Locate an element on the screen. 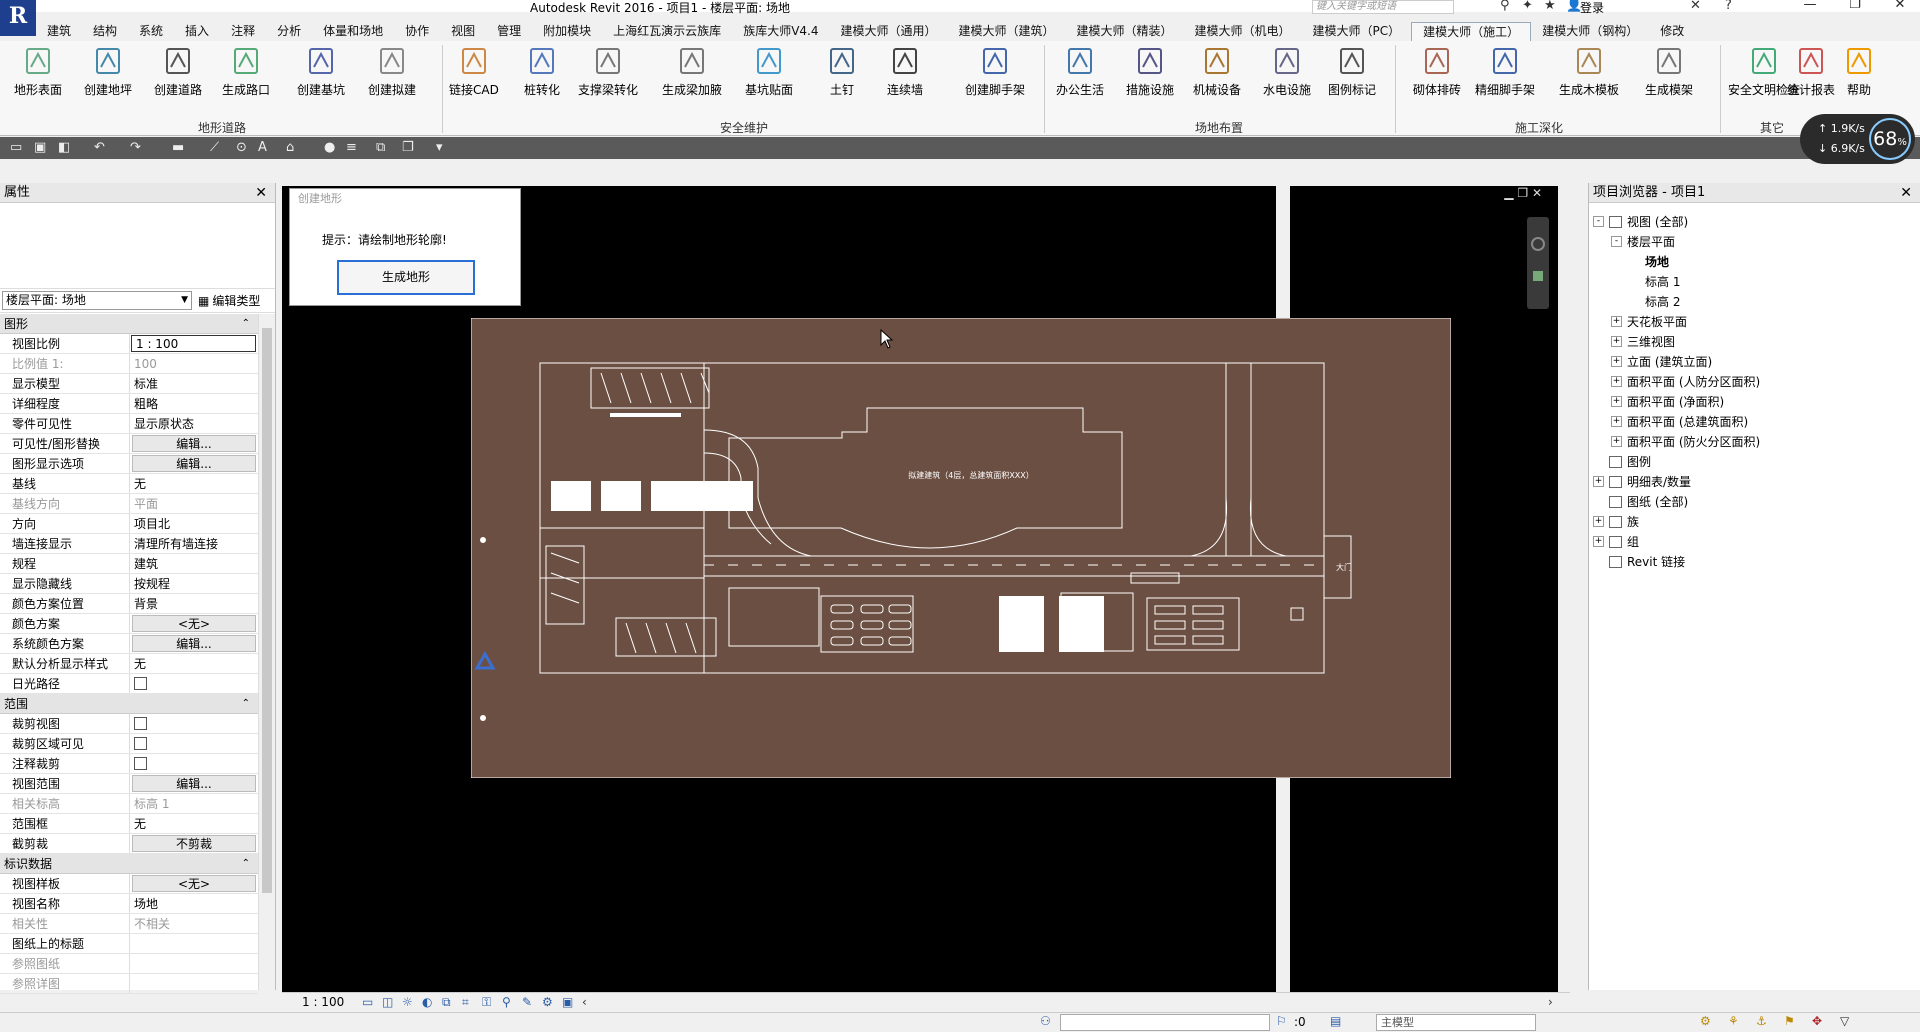 This screenshot has height=1032, width=1920. ribbon-tab: 协作 is located at coordinates (417, 31).